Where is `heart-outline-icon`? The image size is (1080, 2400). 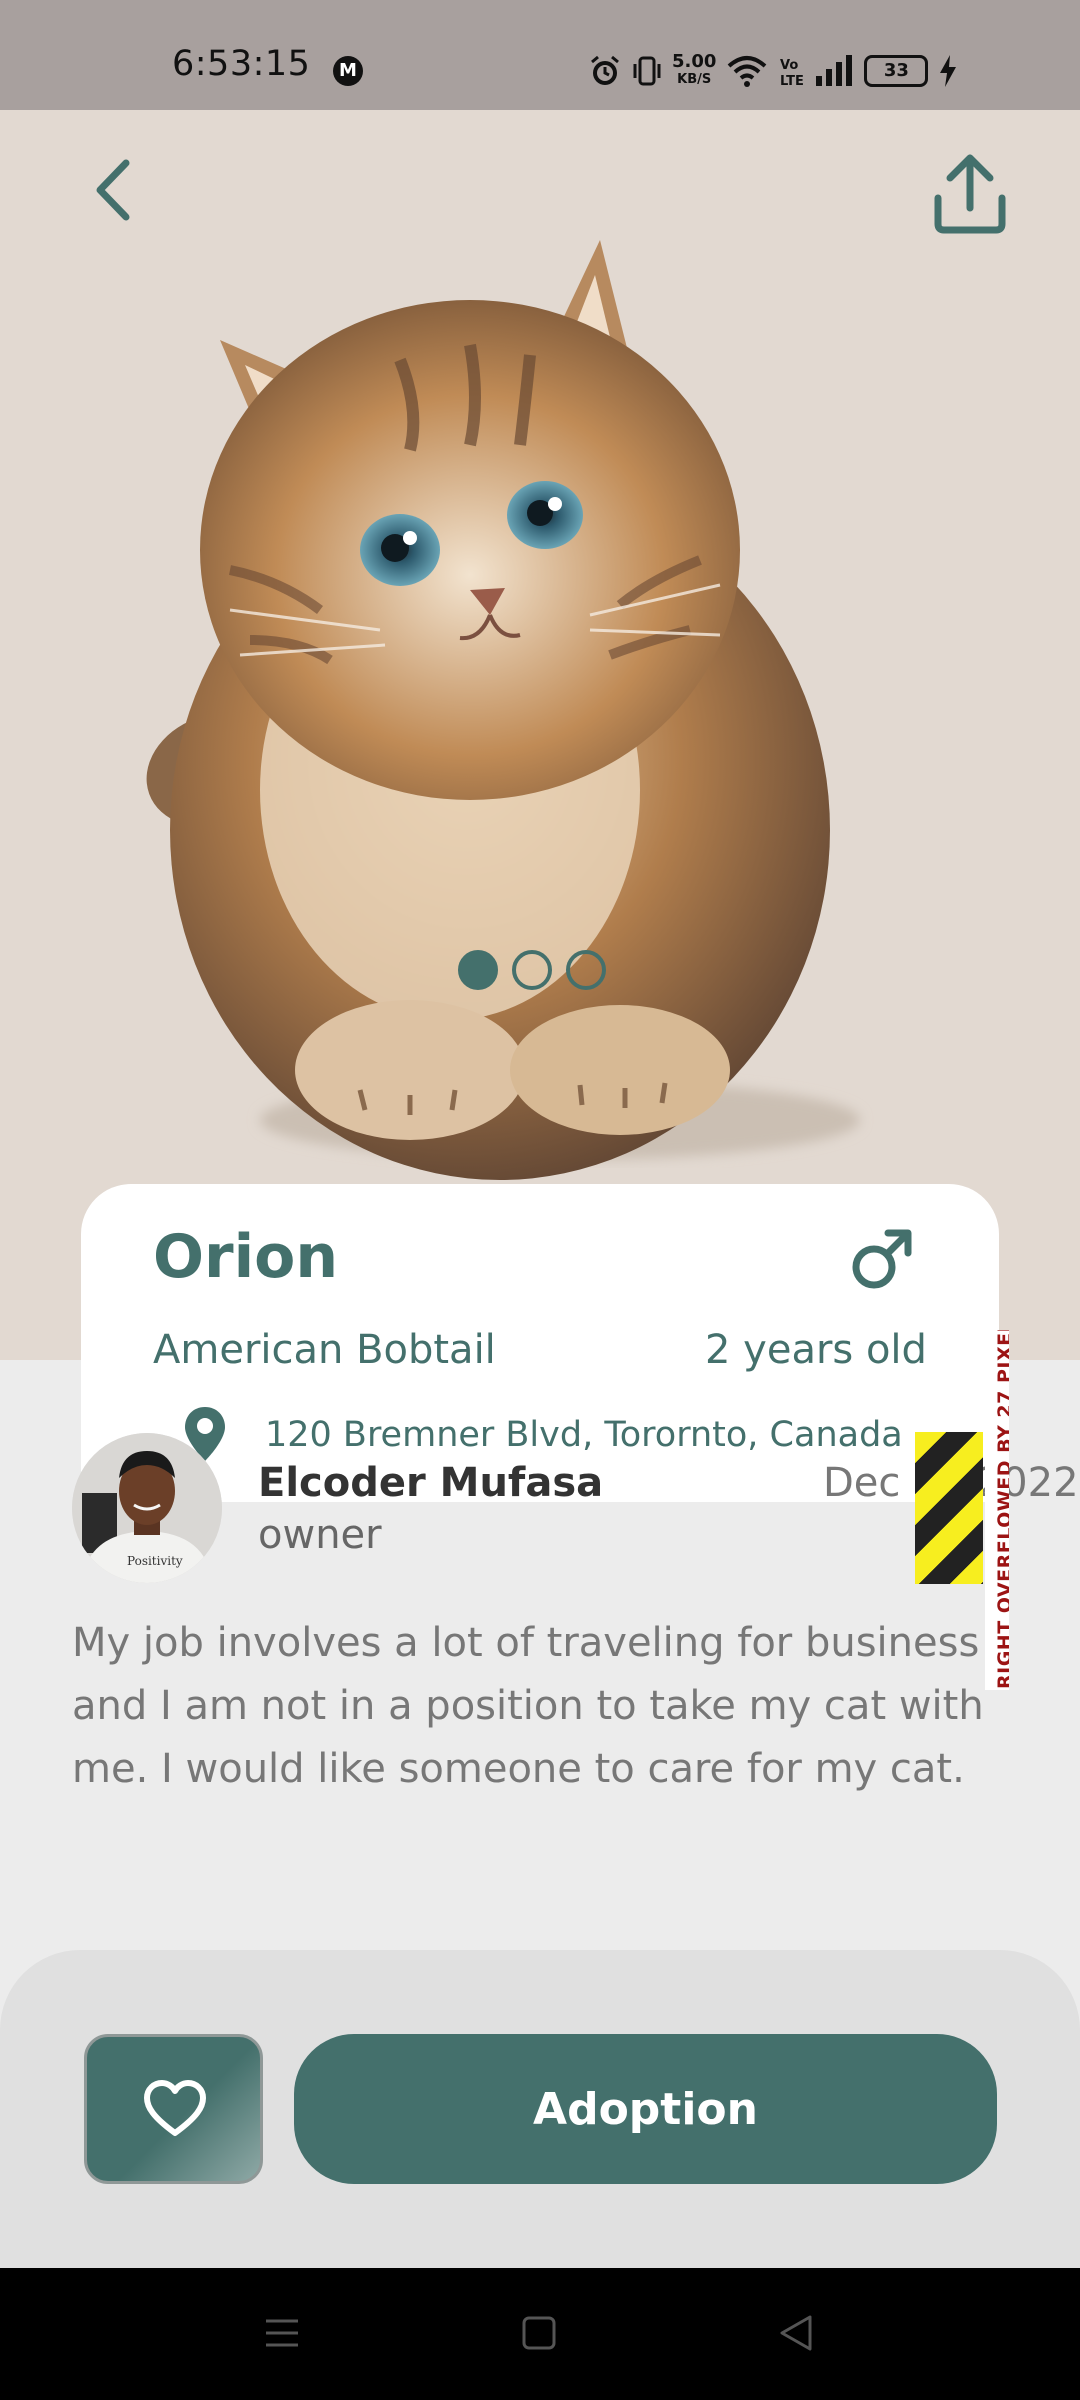 heart-outline-icon is located at coordinates (175, 2108).